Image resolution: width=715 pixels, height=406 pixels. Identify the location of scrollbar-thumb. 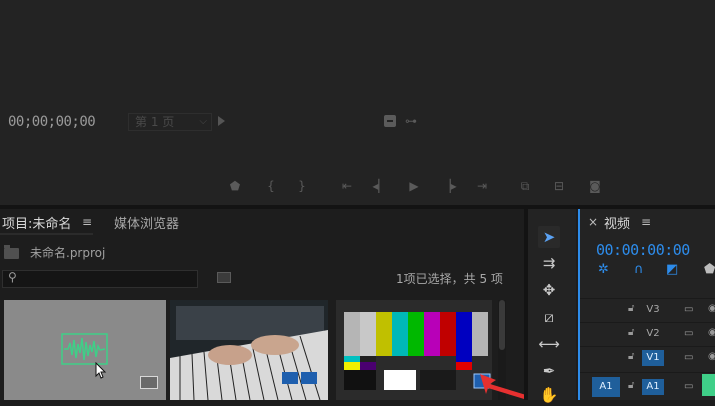
(502, 325).